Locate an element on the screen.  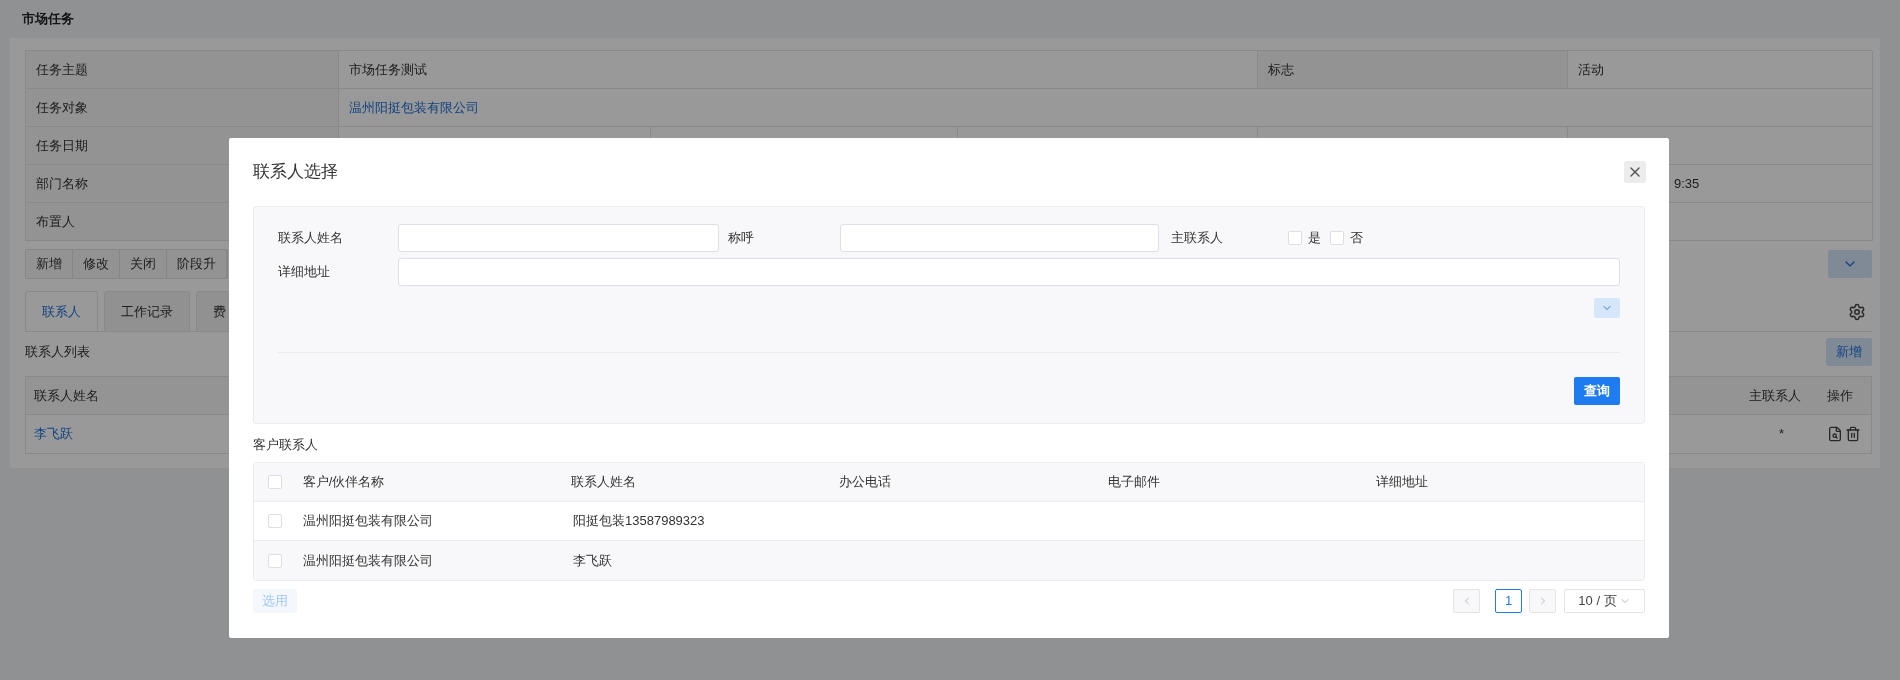
settings-icon is located at coordinates (1857, 312).